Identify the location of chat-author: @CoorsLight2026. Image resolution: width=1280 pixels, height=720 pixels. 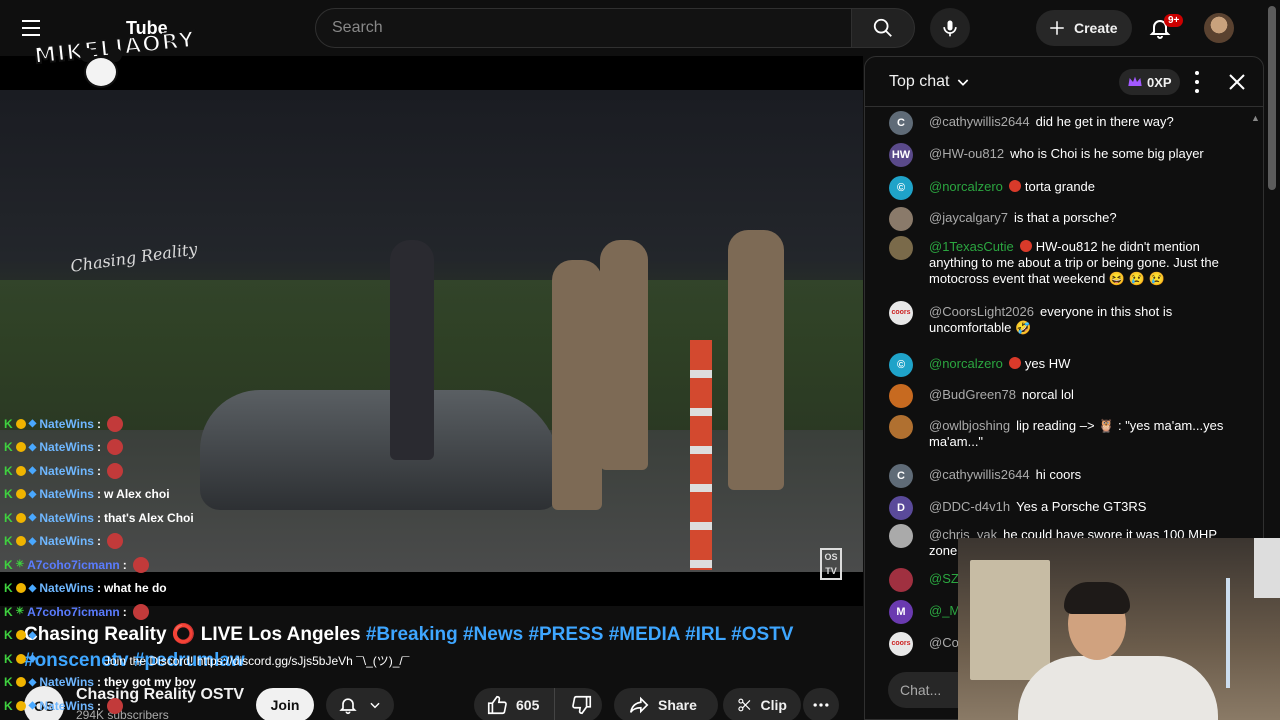
(981, 311).